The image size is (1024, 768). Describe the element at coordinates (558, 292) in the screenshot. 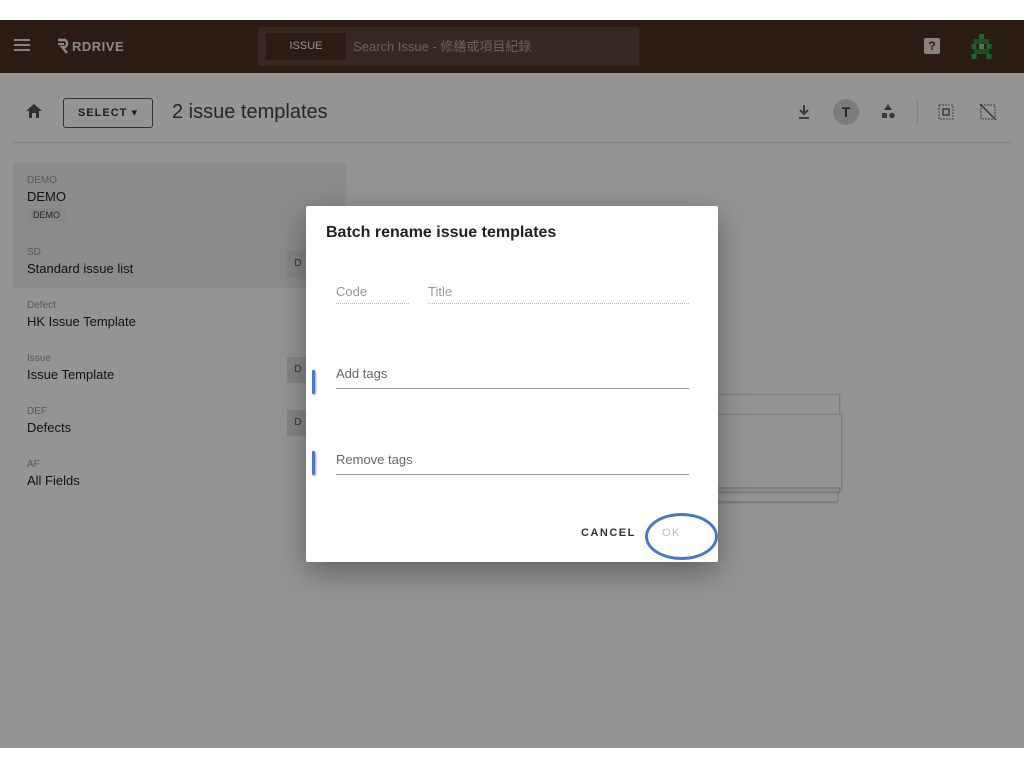

I see `title-field` at that location.